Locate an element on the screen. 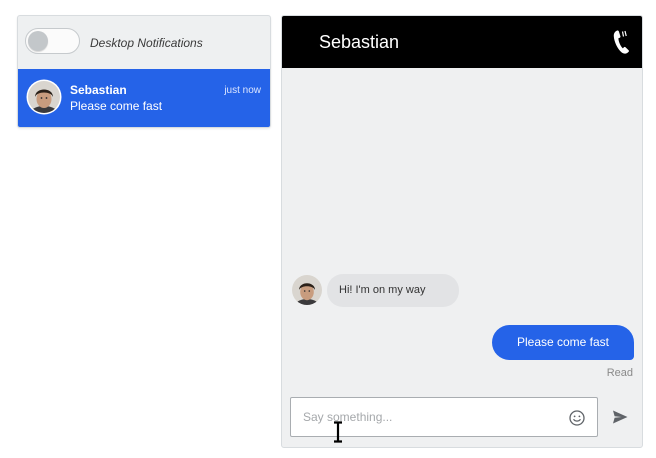 This screenshot has height=458, width=656. send-icon is located at coordinates (620, 417).